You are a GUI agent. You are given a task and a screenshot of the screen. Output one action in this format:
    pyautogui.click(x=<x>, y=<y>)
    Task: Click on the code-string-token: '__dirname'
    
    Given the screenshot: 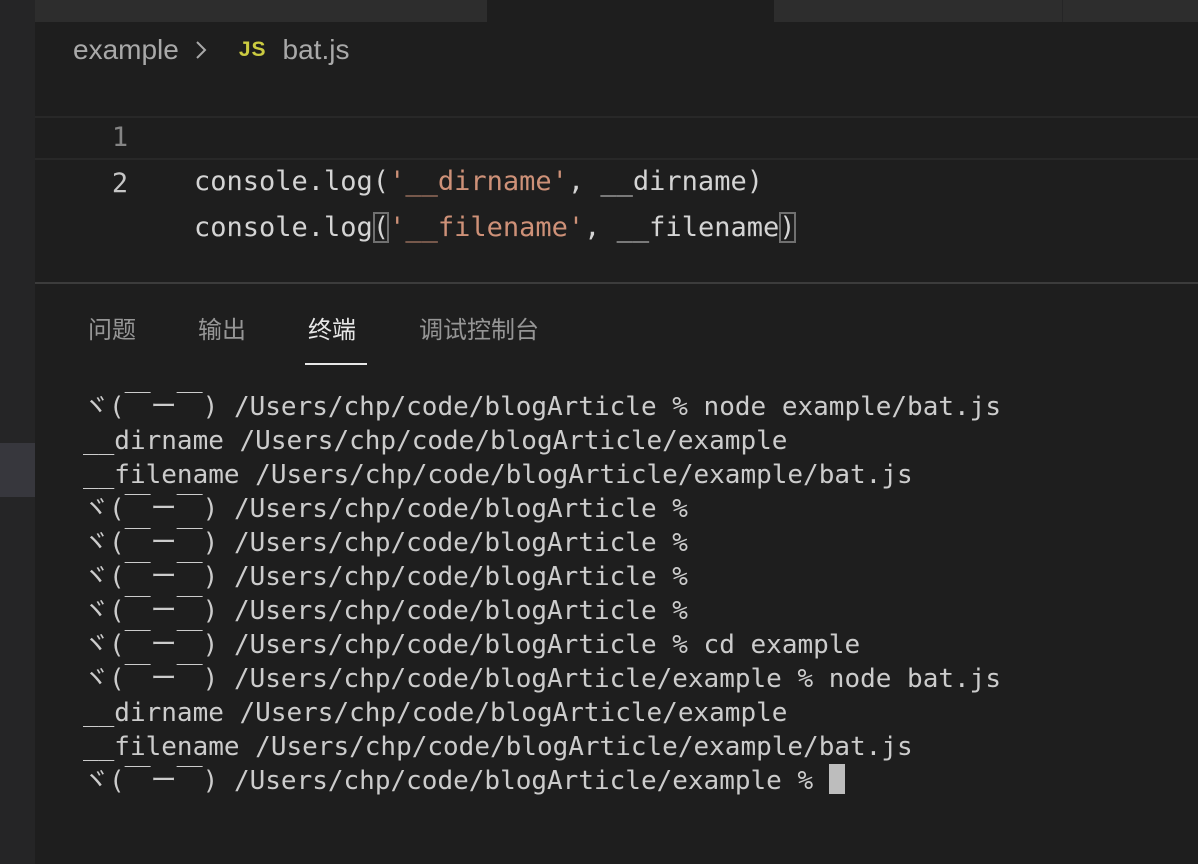 What is the action you would take?
    pyautogui.click(x=478, y=181)
    